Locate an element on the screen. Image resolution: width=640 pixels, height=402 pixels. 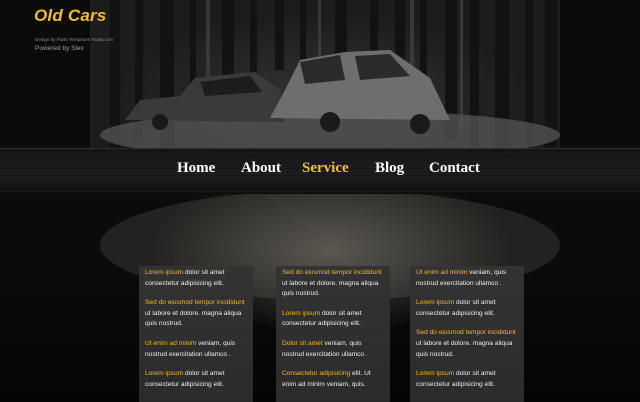
main-nav: Home About Service Blog Contact is located at coordinates (320, 171).